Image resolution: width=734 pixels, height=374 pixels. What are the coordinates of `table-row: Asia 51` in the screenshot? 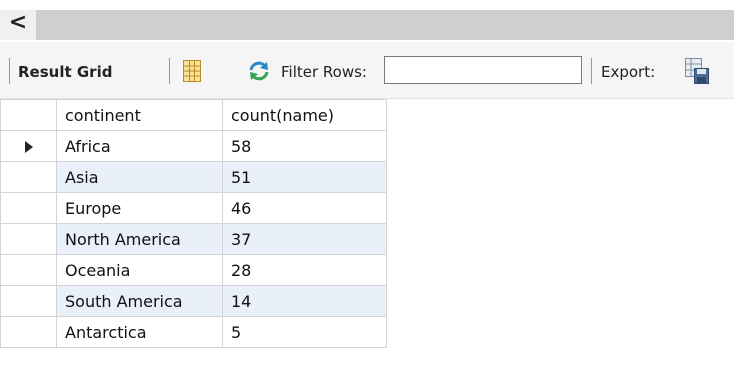 It's located at (193, 177).